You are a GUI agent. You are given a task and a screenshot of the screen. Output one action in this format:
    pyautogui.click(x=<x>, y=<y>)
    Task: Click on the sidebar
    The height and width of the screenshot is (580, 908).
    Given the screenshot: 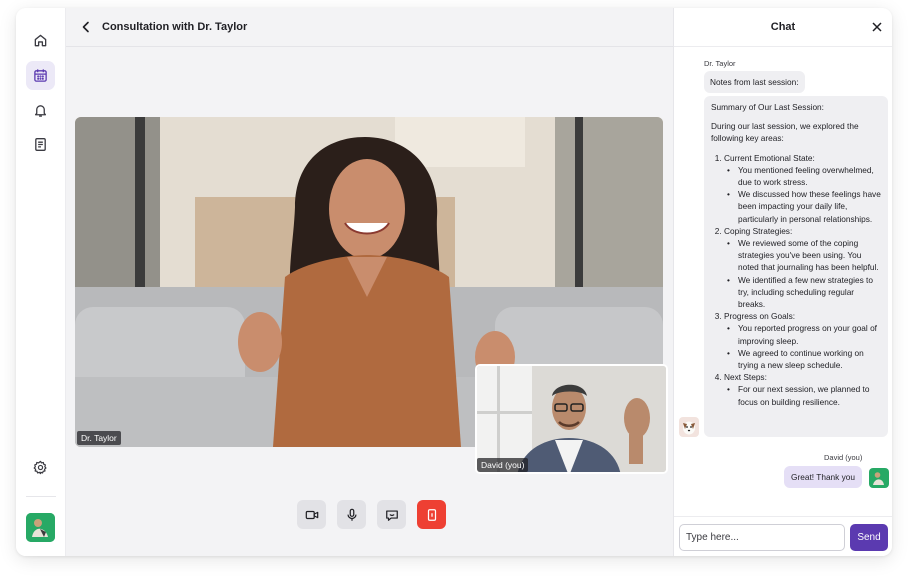 What is the action you would take?
    pyautogui.click(x=41, y=282)
    